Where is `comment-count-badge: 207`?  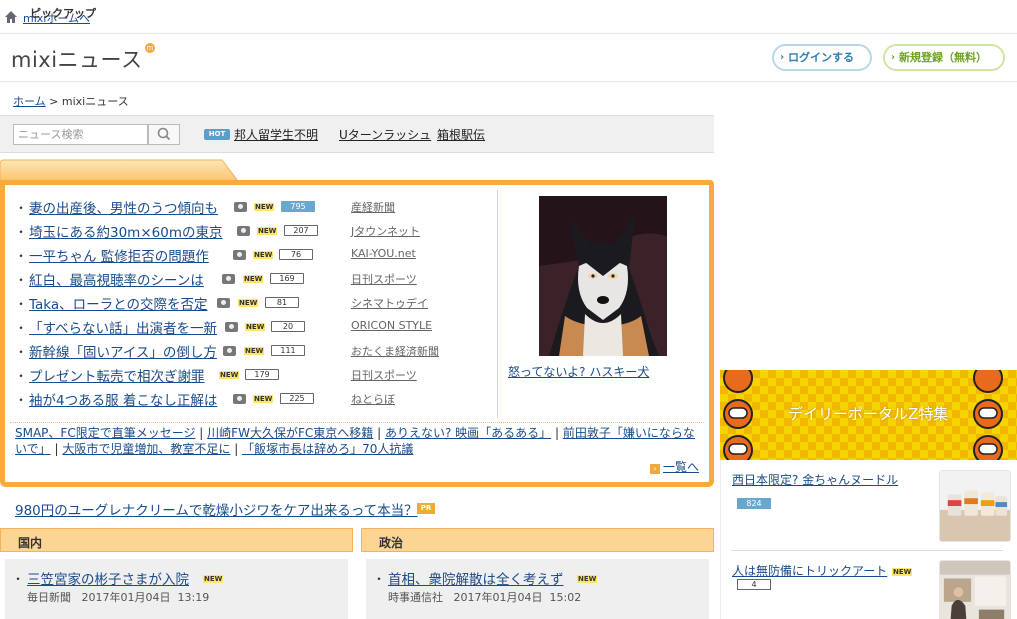 comment-count-badge: 207 is located at coordinates (301, 230).